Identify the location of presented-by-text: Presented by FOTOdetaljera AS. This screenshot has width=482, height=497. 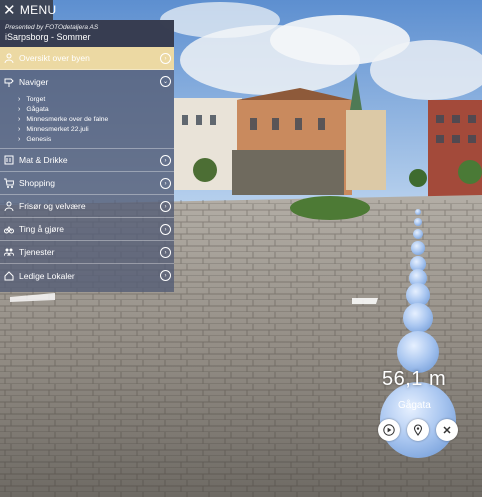
(52, 27).